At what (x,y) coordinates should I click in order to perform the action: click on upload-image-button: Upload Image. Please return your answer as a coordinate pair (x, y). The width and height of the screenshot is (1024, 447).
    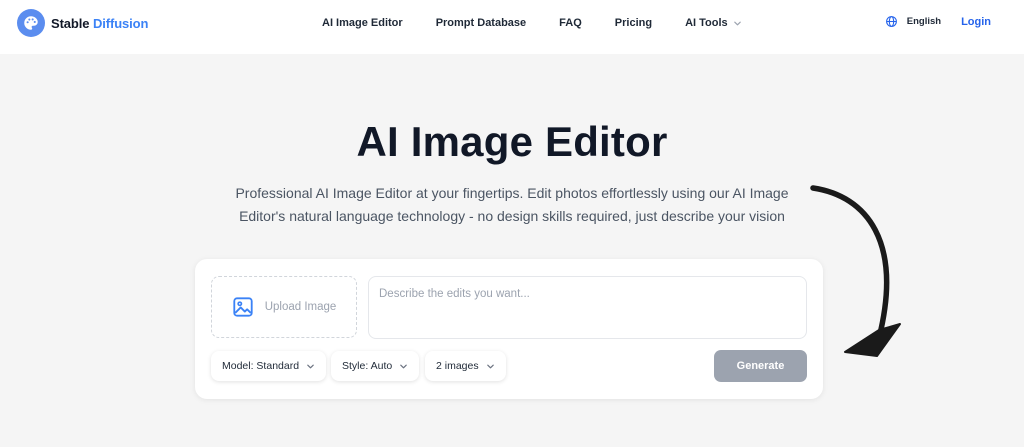
    Looking at the image, I should click on (284, 307).